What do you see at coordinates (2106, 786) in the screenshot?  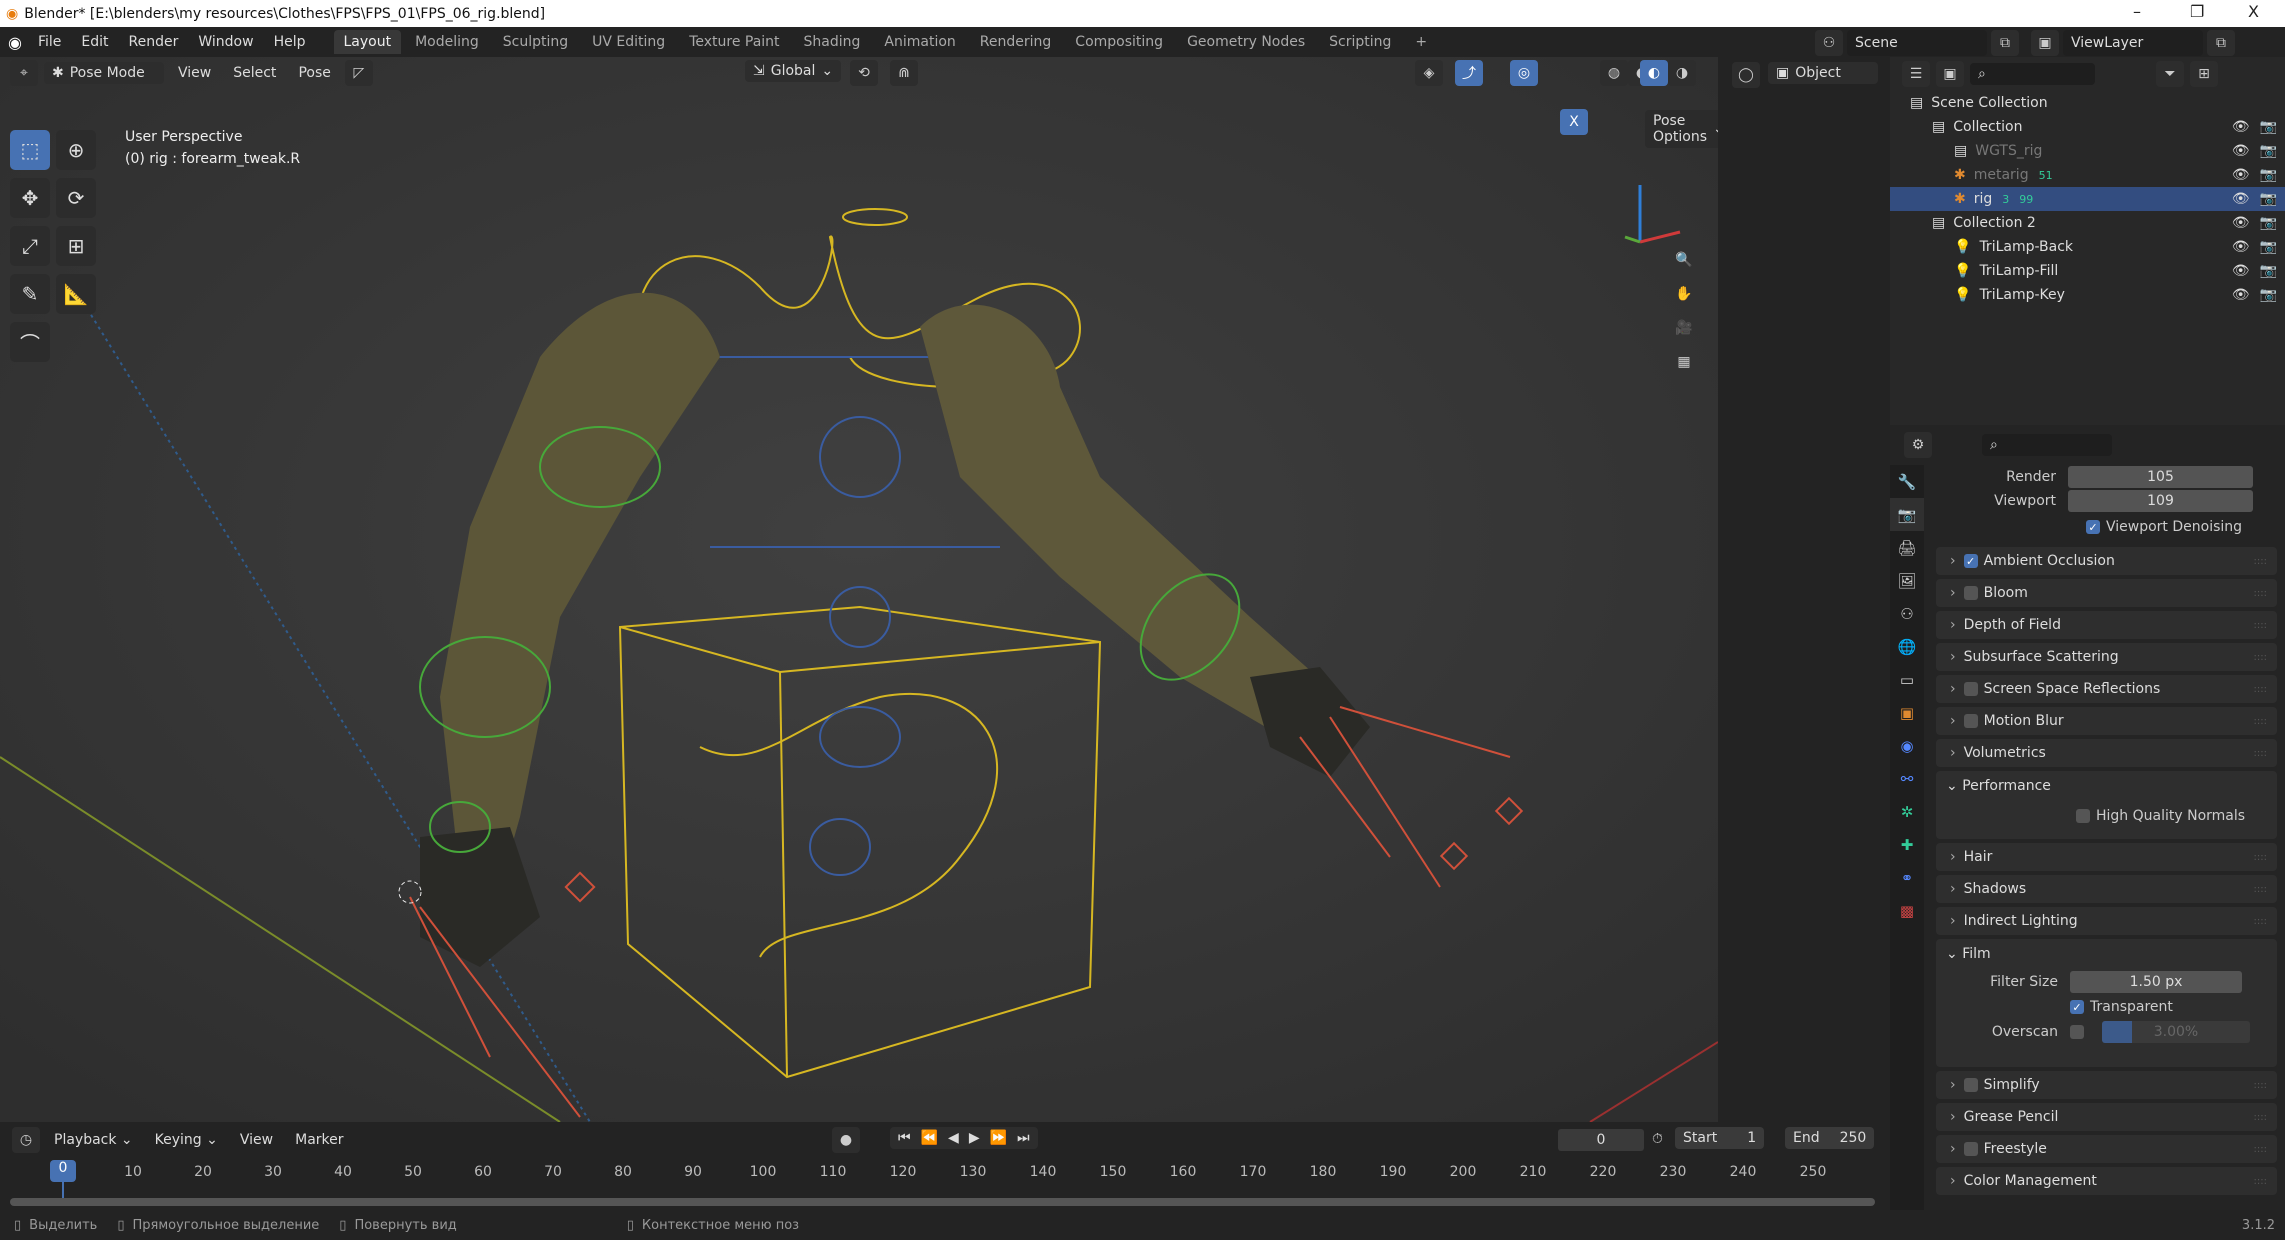 I see `performance-header: ⌄ Performance` at bounding box center [2106, 786].